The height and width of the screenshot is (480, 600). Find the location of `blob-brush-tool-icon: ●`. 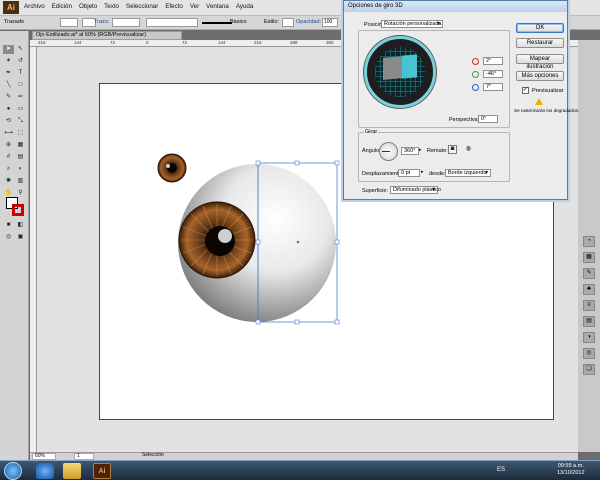

blob-brush-tool-icon: ● is located at coordinates (8, 109).